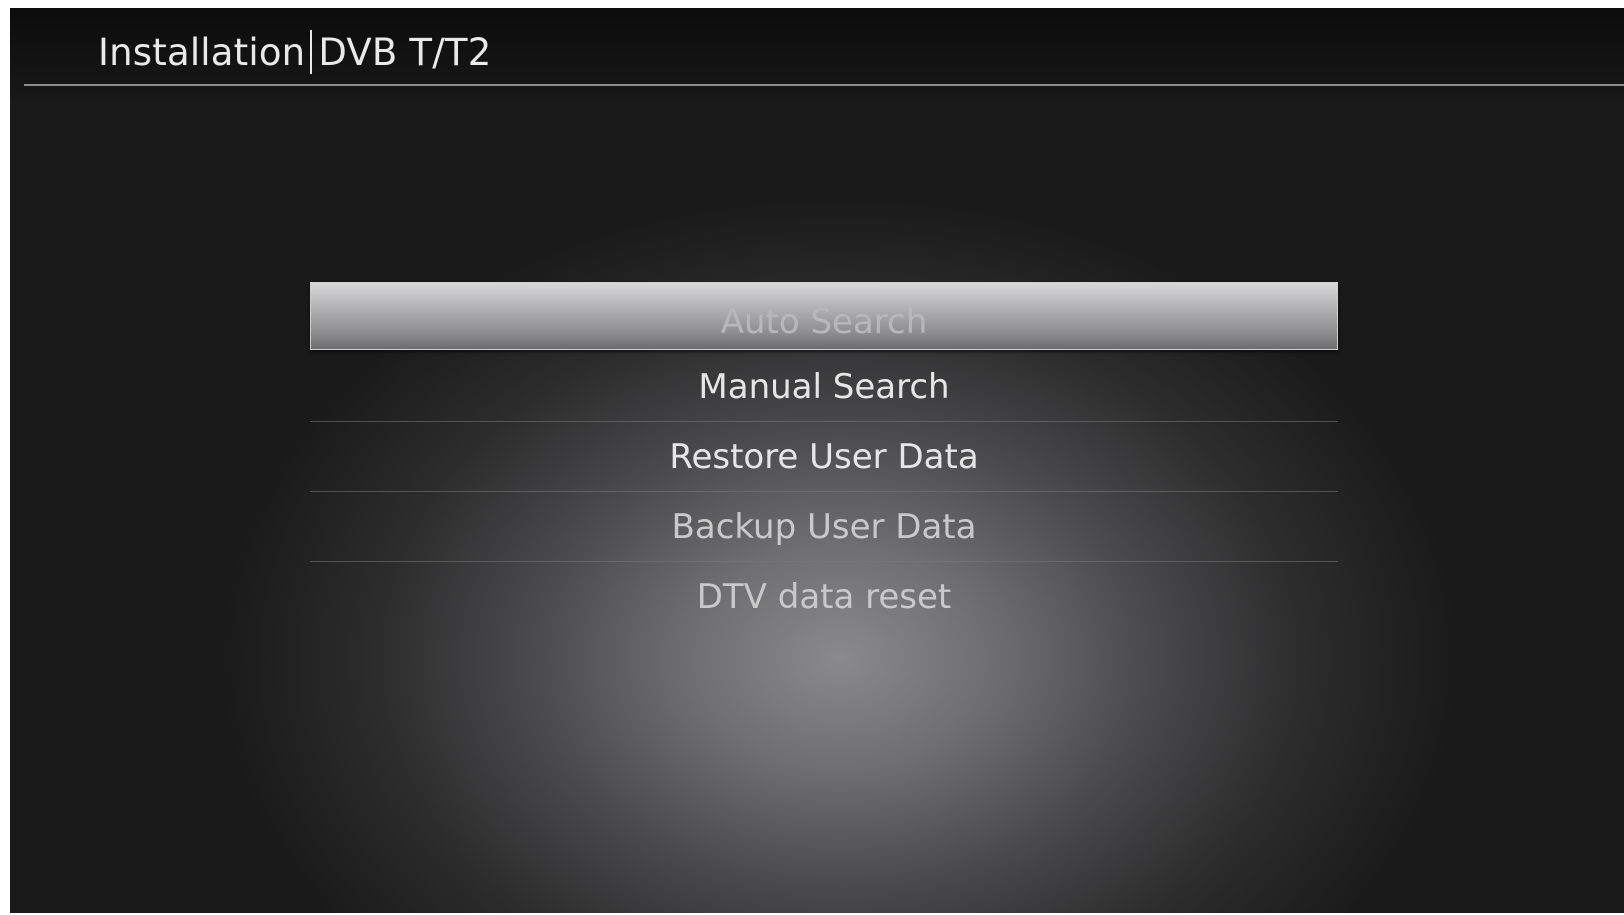 This screenshot has height=915, width=1624. I want to click on page-title: Installation DVB T/T2, so click(294, 52).